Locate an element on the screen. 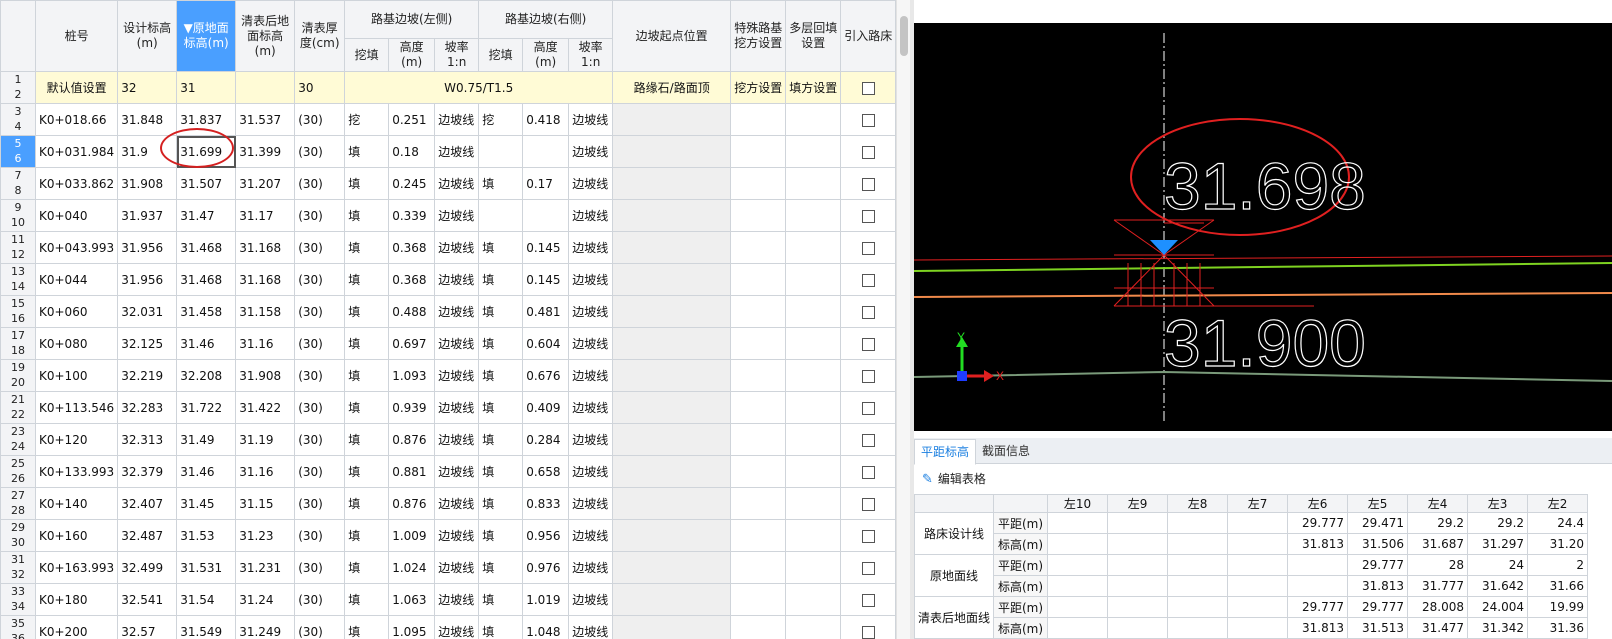 The image size is (1612, 639). station-cell: K0+080 is located at coordinates (76, 343).